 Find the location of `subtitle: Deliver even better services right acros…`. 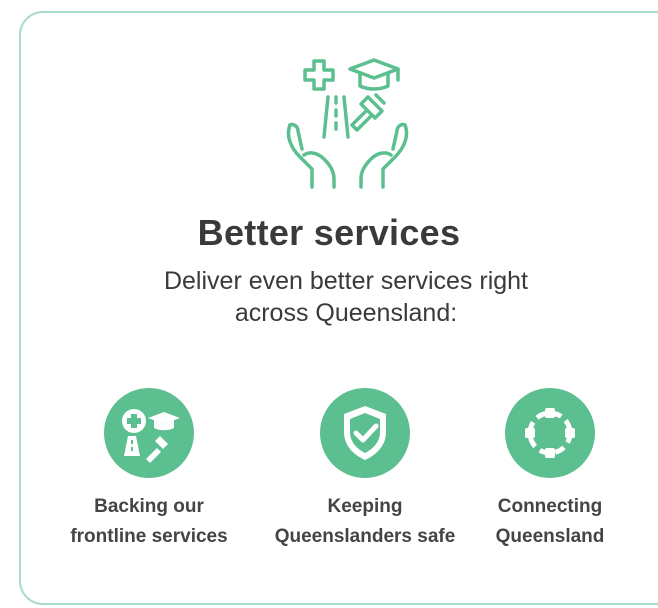

subtitle: Deliver even better services right acros… is located at coordinates (329, 297).